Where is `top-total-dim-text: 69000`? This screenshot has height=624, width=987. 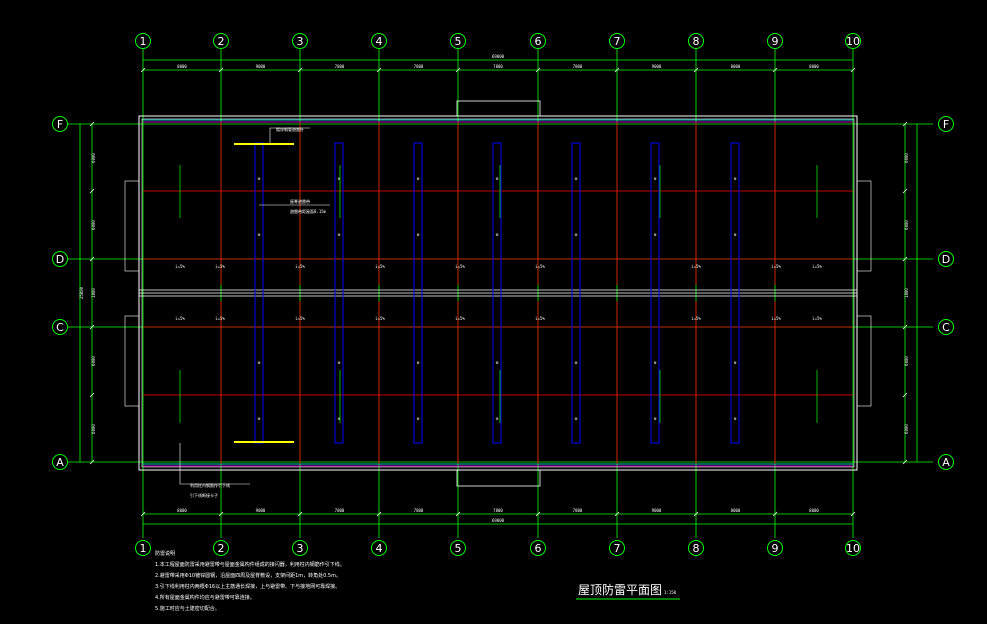 top-total-dim-text: 69000 is located at coordinates (498, 56).